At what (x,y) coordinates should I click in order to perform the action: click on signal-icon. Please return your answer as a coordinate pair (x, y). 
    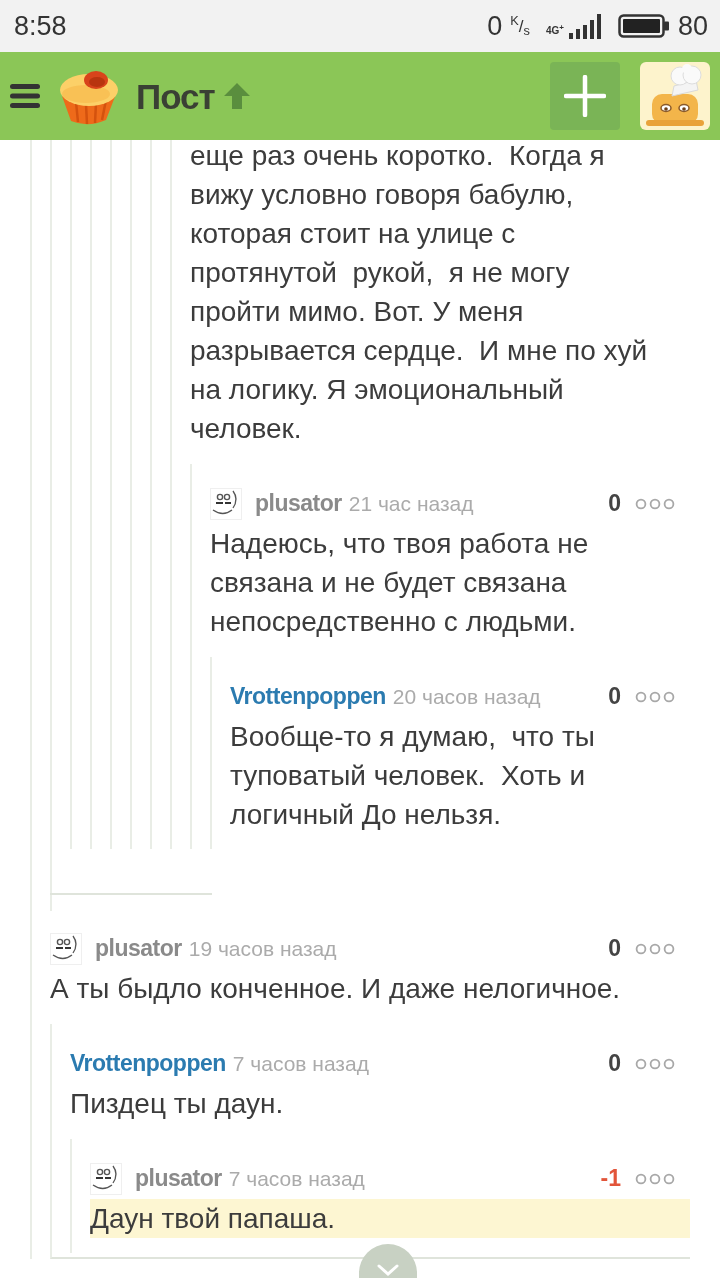
    Looking at the image, I should click on (584, 26).